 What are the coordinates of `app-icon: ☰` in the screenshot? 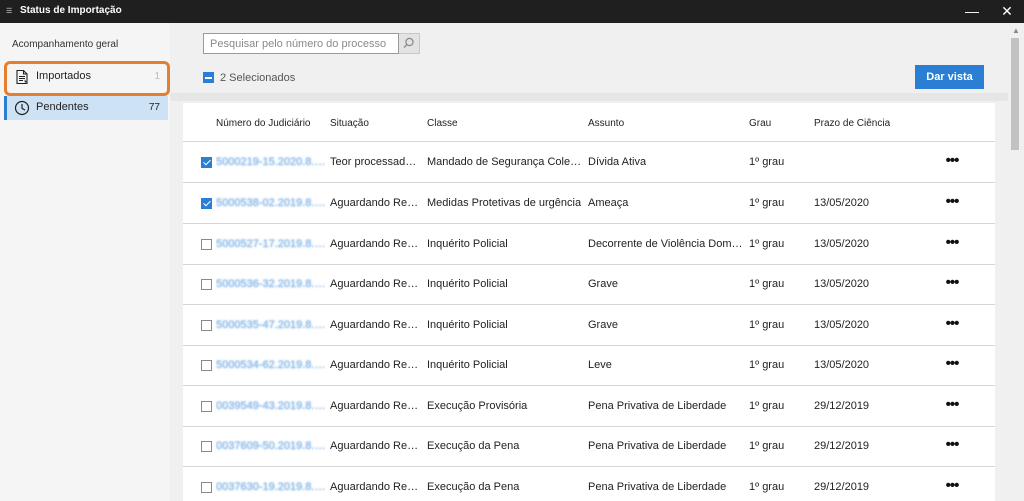 It's located at (9, 11).